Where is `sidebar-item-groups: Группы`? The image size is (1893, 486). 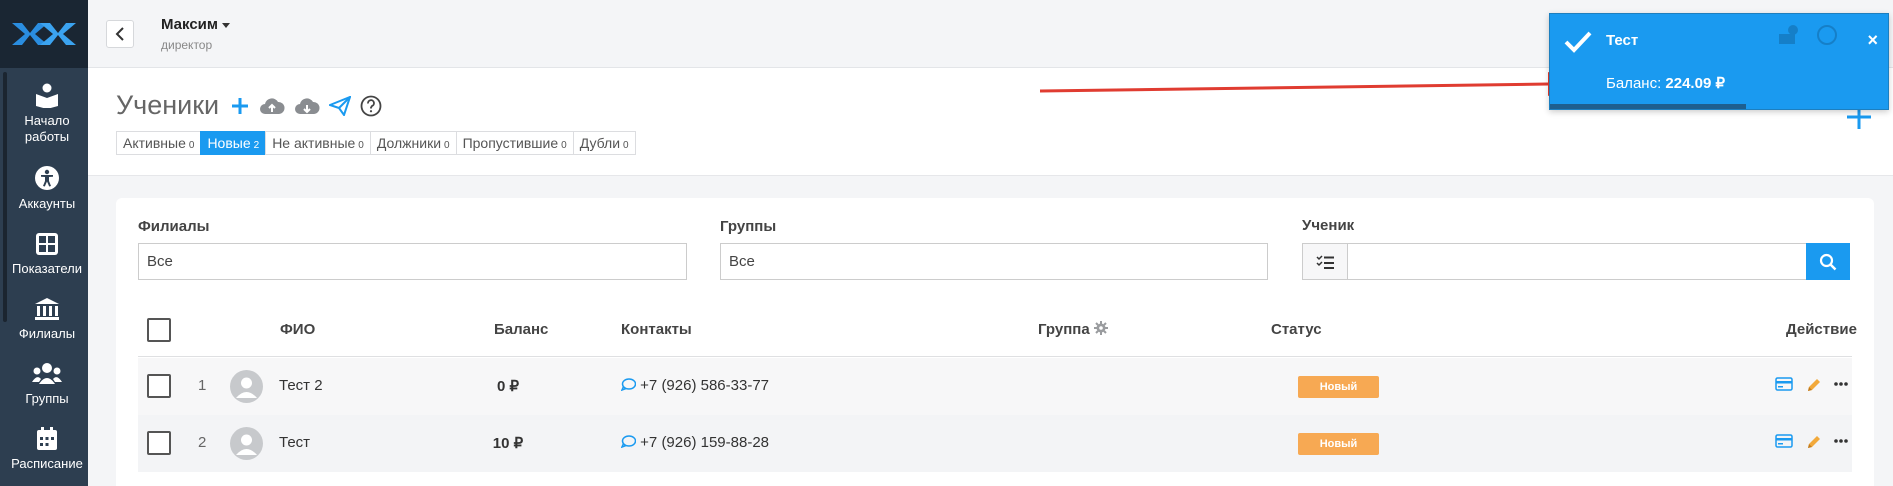
sidebar-item-groups: Группы is located at coordinates (44, 384).